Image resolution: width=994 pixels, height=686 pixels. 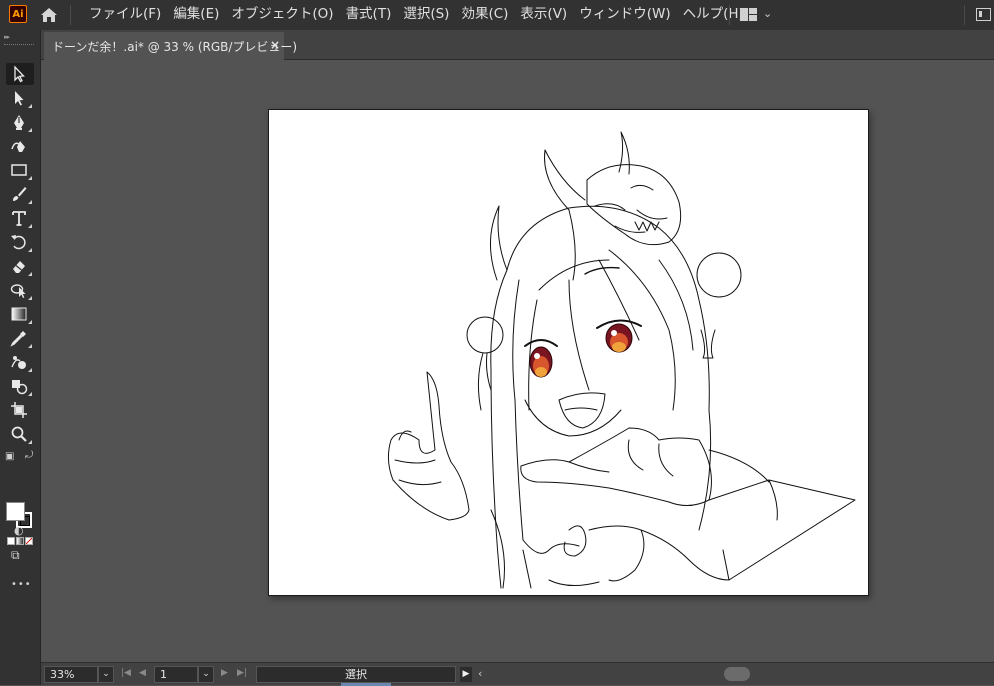 I want to click on close-icon: ×, so click(x=275, y=45).